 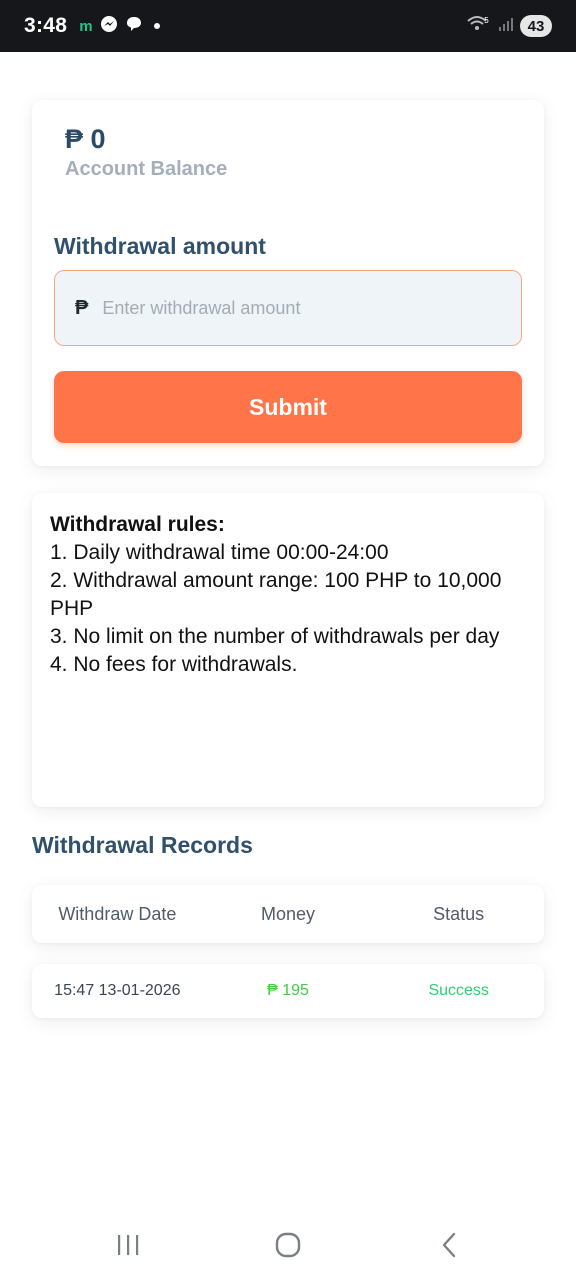 I want to click on battery-indicator: 43, so click(x=536, y=26).